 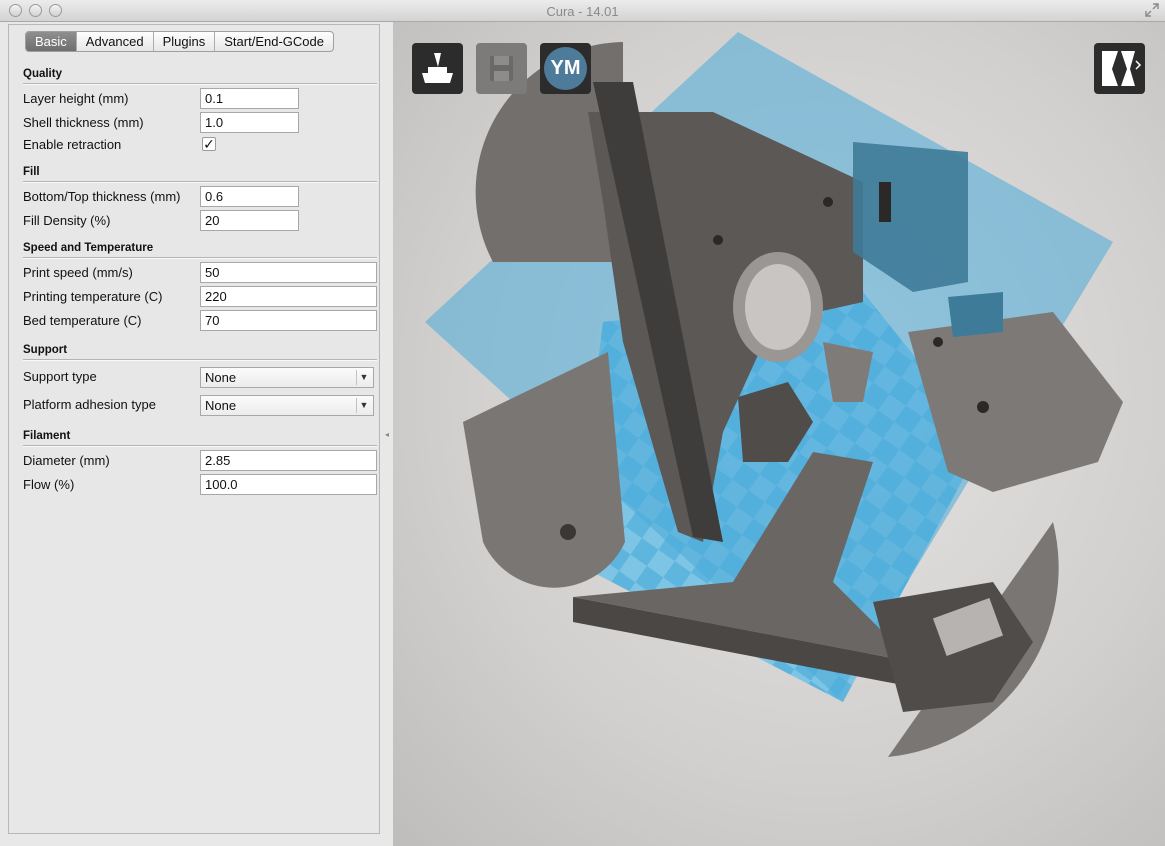 I want to click on bottom-top-thickness-label: Bottom/Top thickness (mm), so click(x=102, y=196).